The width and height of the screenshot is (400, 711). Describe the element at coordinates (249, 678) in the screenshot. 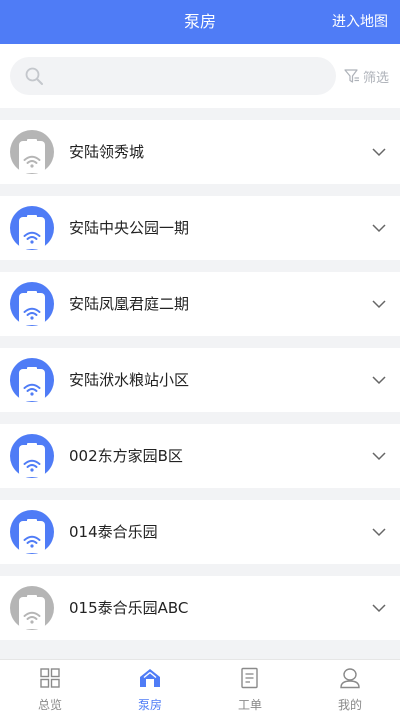

I see `document-icon` at that location.